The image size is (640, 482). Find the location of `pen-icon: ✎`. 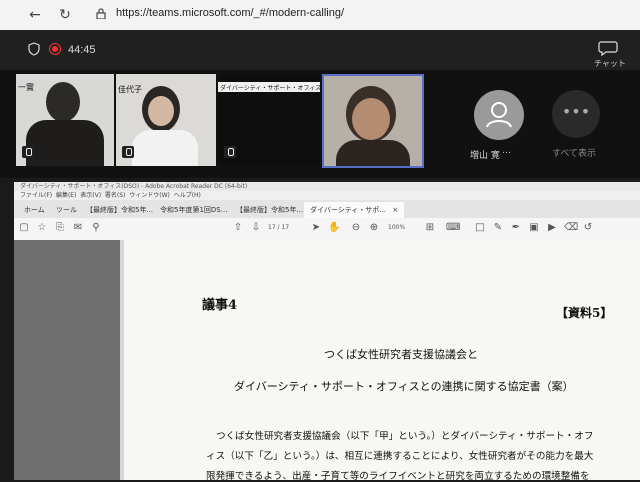

pen-icon: ✎ is located at coordinates (498, 228).